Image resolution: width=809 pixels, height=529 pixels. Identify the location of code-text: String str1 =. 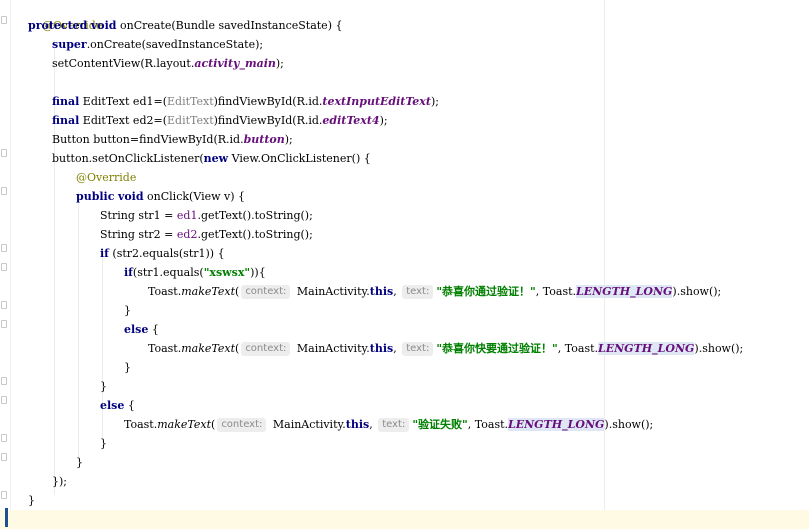
(138, 215).